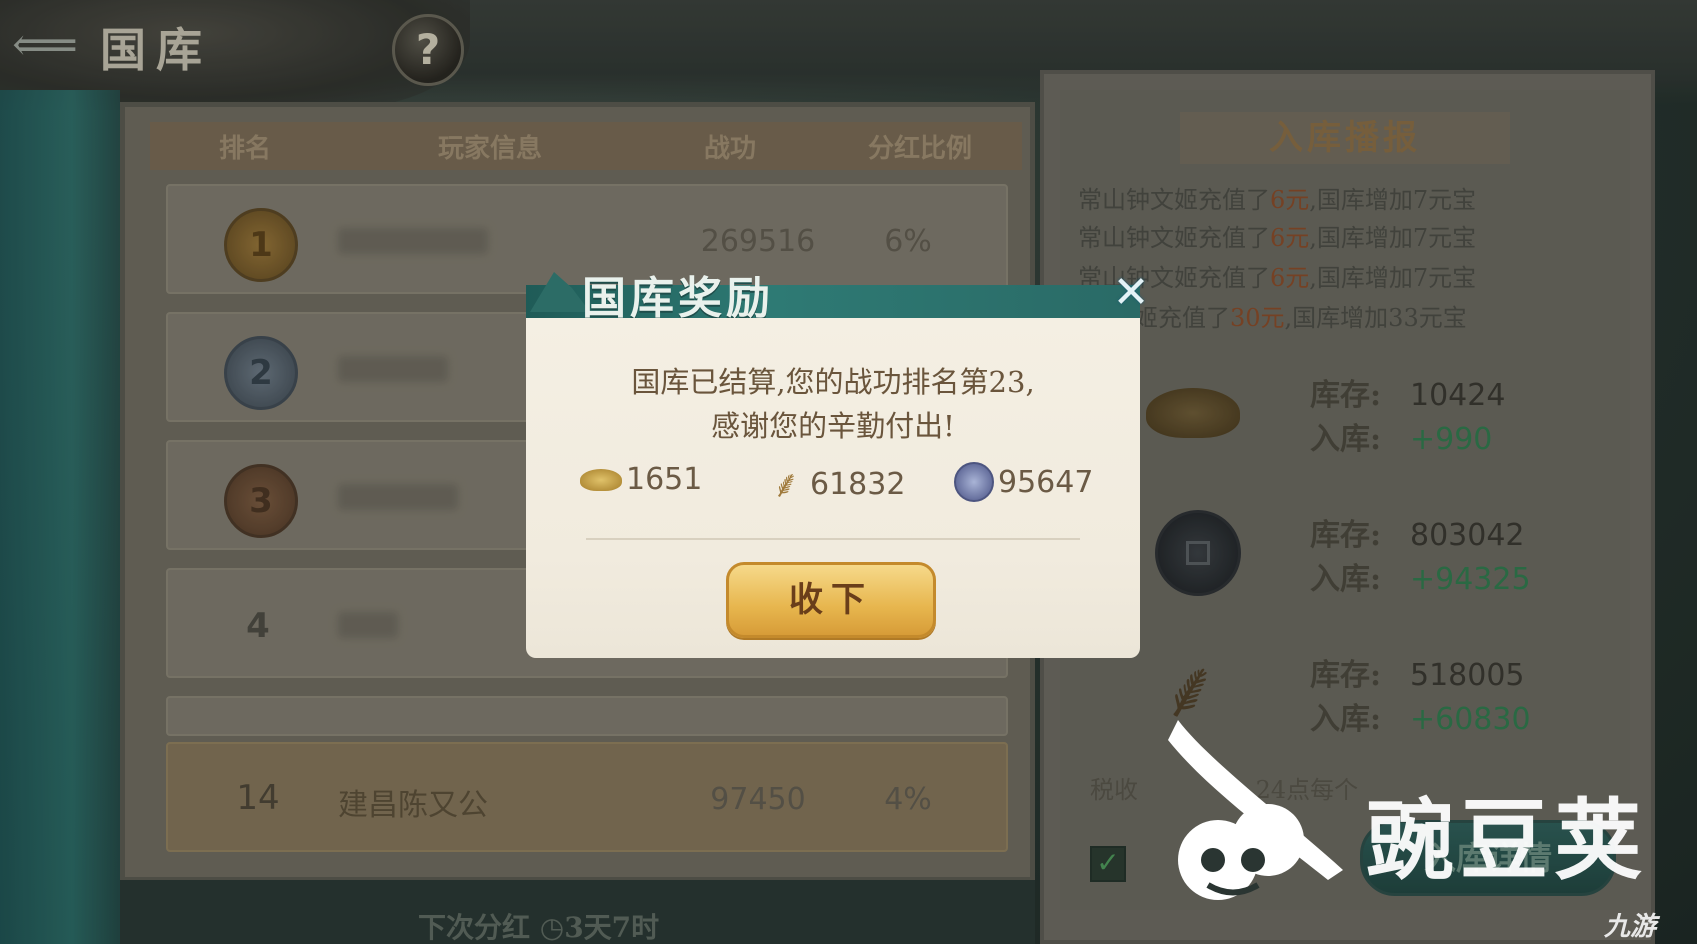 The image size is (1697, 944). Describe the element at coordinates (831, 600) in the screenshot. I see `accept-button: 收下` at that location.